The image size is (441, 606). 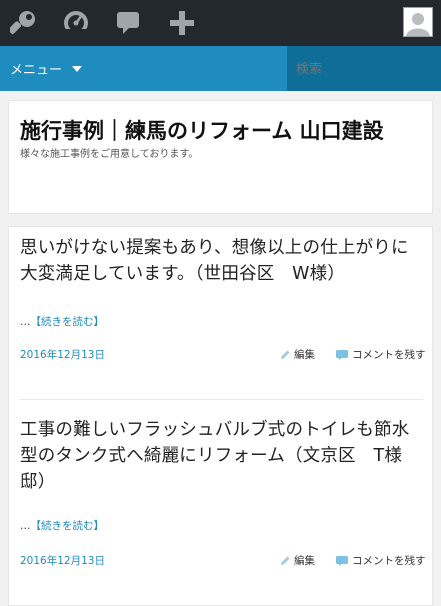 I want to click on menu-label: メニュー, so click(x=36, y=70).